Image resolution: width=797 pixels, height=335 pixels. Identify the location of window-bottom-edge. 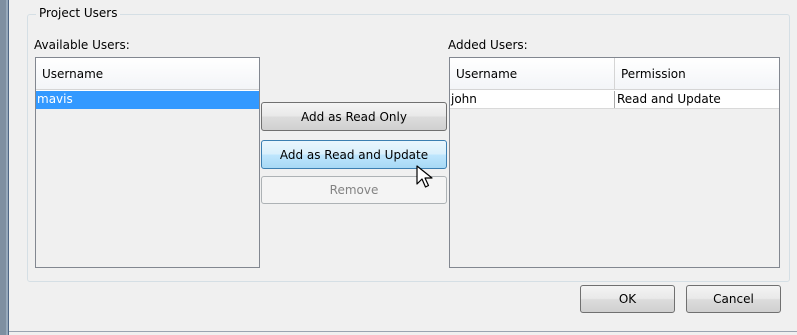
(403, 331).